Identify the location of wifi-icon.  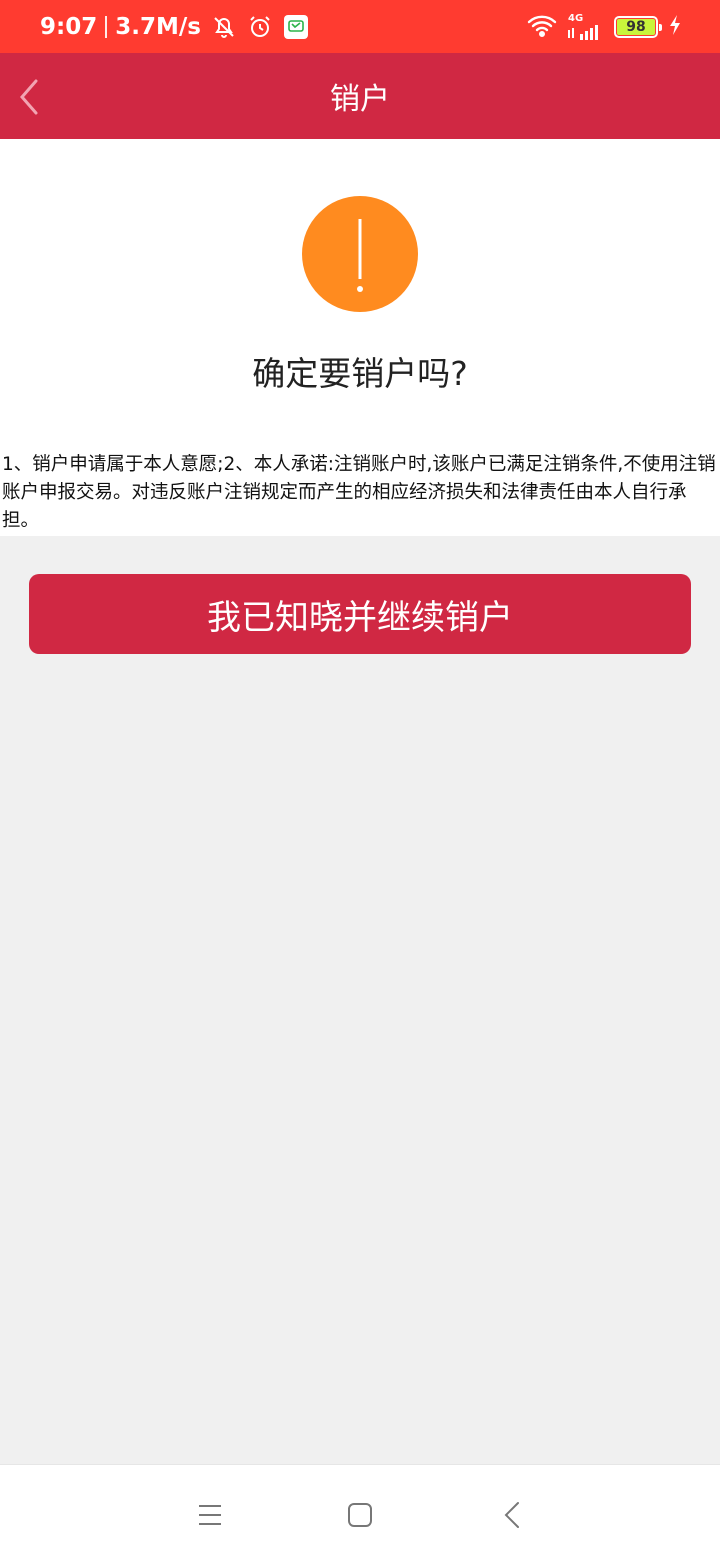
(542, 27).